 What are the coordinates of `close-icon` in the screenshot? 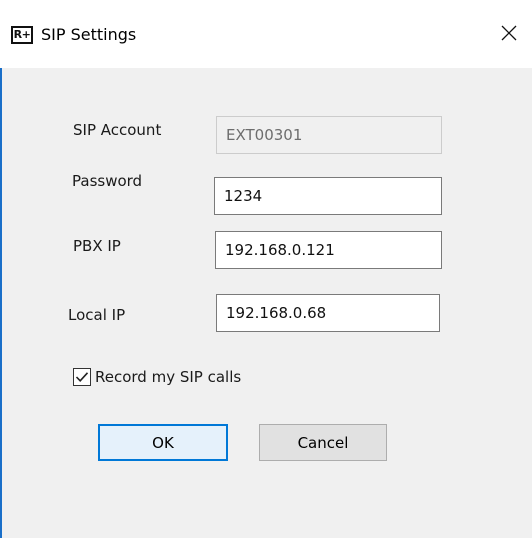 It's located at (509, 33).